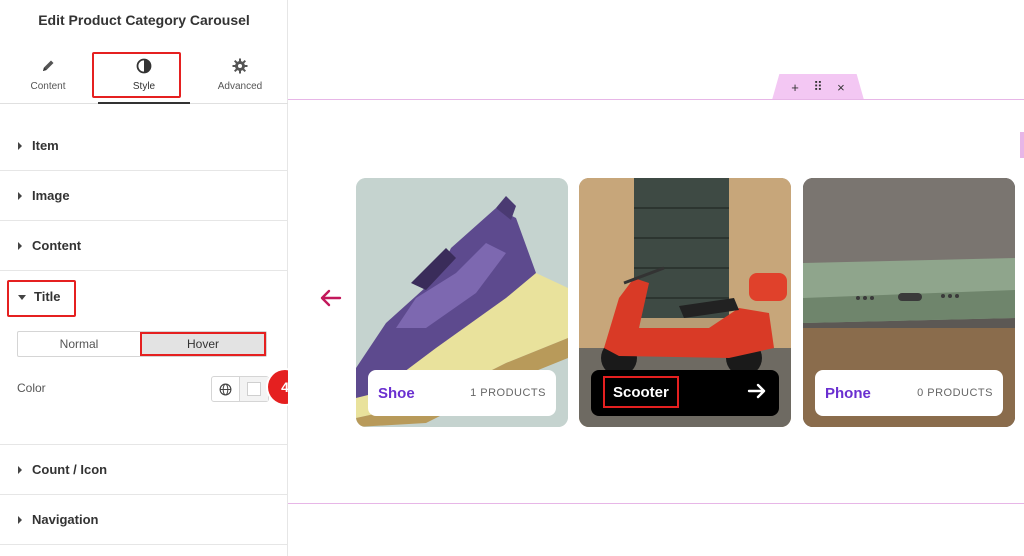  I want to click on arrow-right-icon, so click(757, 393).